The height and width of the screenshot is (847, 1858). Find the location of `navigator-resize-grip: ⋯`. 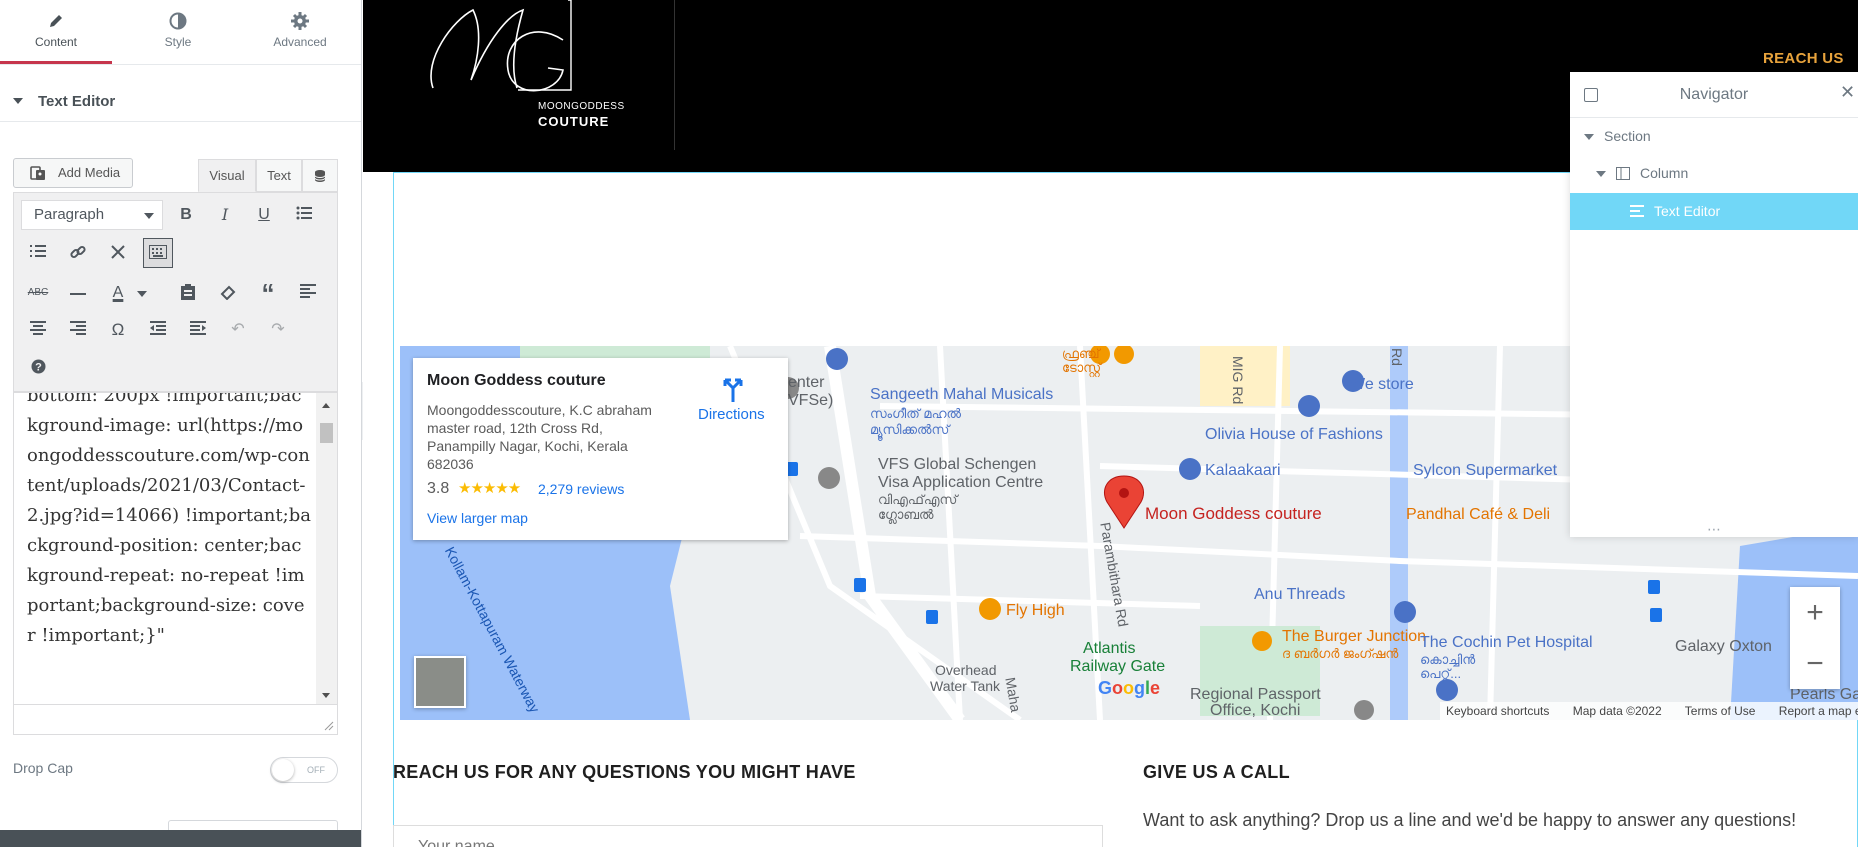

navigator-resize-grip: ⋯ is located at coordinates (1714, 529).